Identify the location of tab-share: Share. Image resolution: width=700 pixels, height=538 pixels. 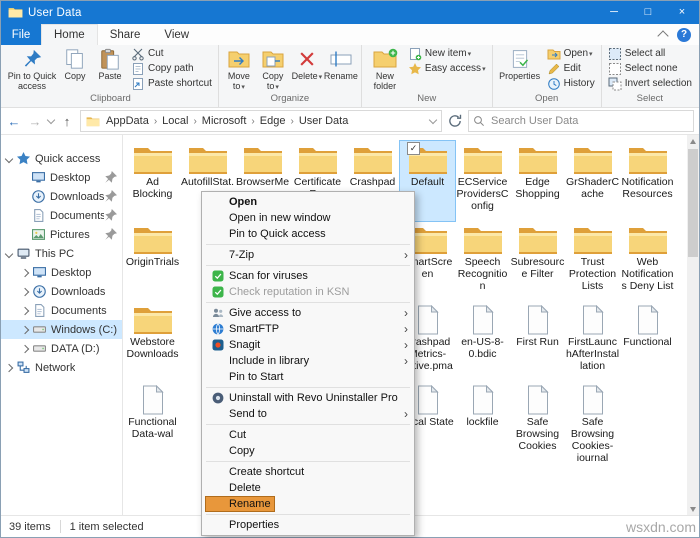
(125, 34).